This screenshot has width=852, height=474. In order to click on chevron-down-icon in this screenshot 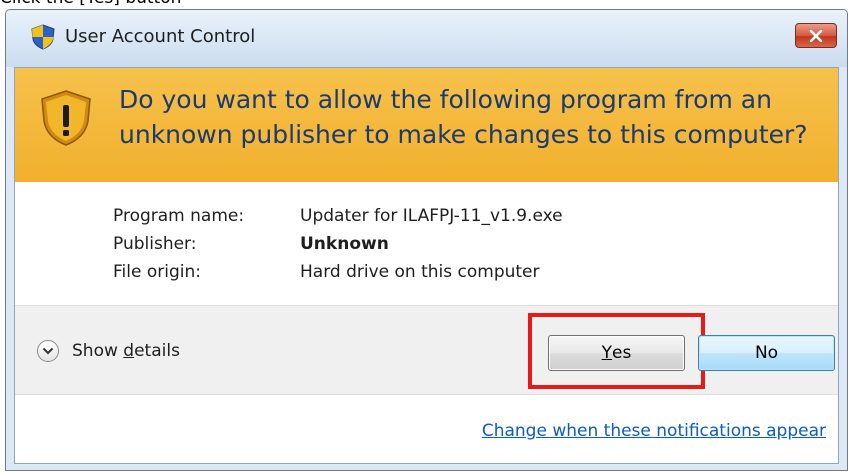, I will do `click(48, 351)`.